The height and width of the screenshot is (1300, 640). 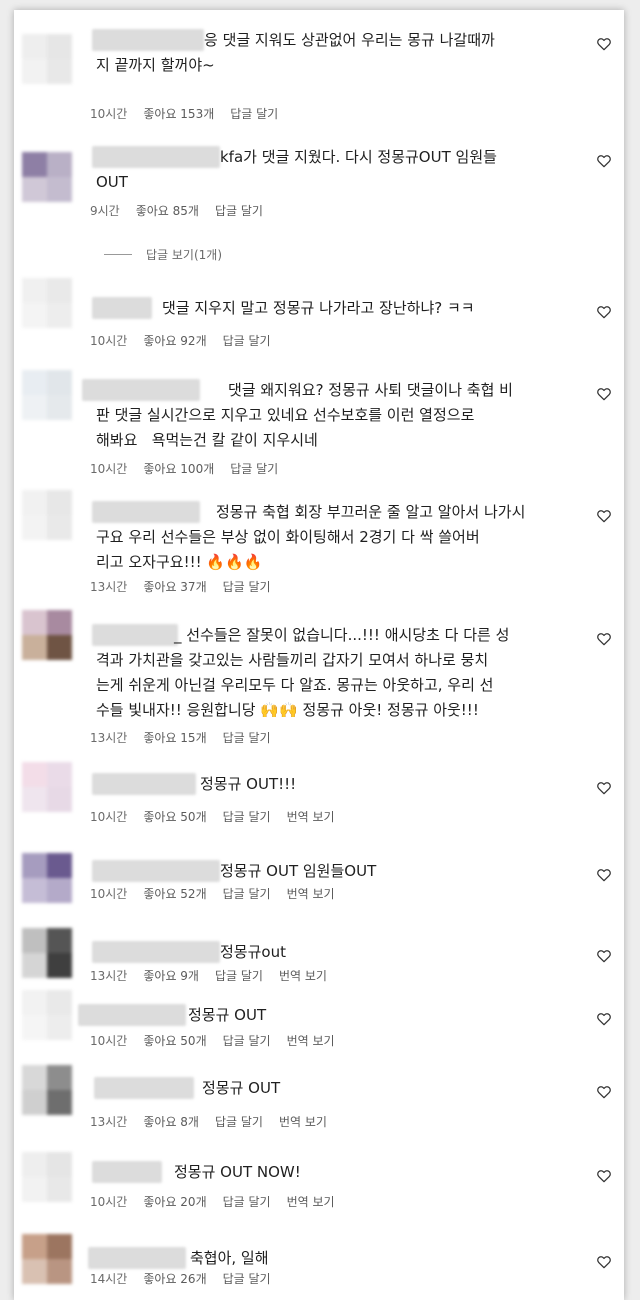 I want to click on likes-count: 좋아요 52개, so click(x=174, y=893).